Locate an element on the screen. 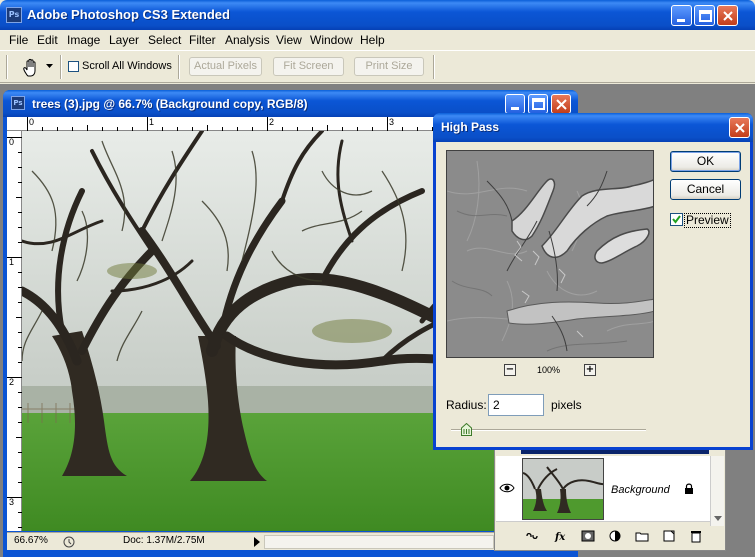 This screenshot has width=755, height=557. close-button is located at coordinates (727, 15).